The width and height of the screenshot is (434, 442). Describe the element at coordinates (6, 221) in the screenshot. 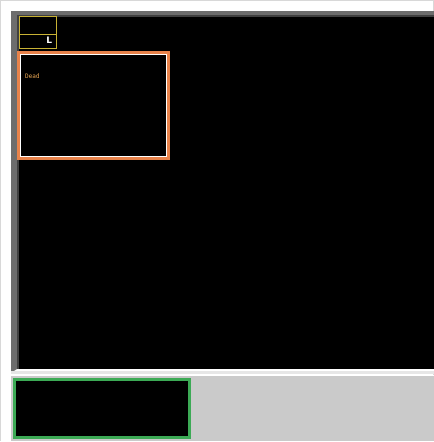

I see `window-left-rail` at that location.